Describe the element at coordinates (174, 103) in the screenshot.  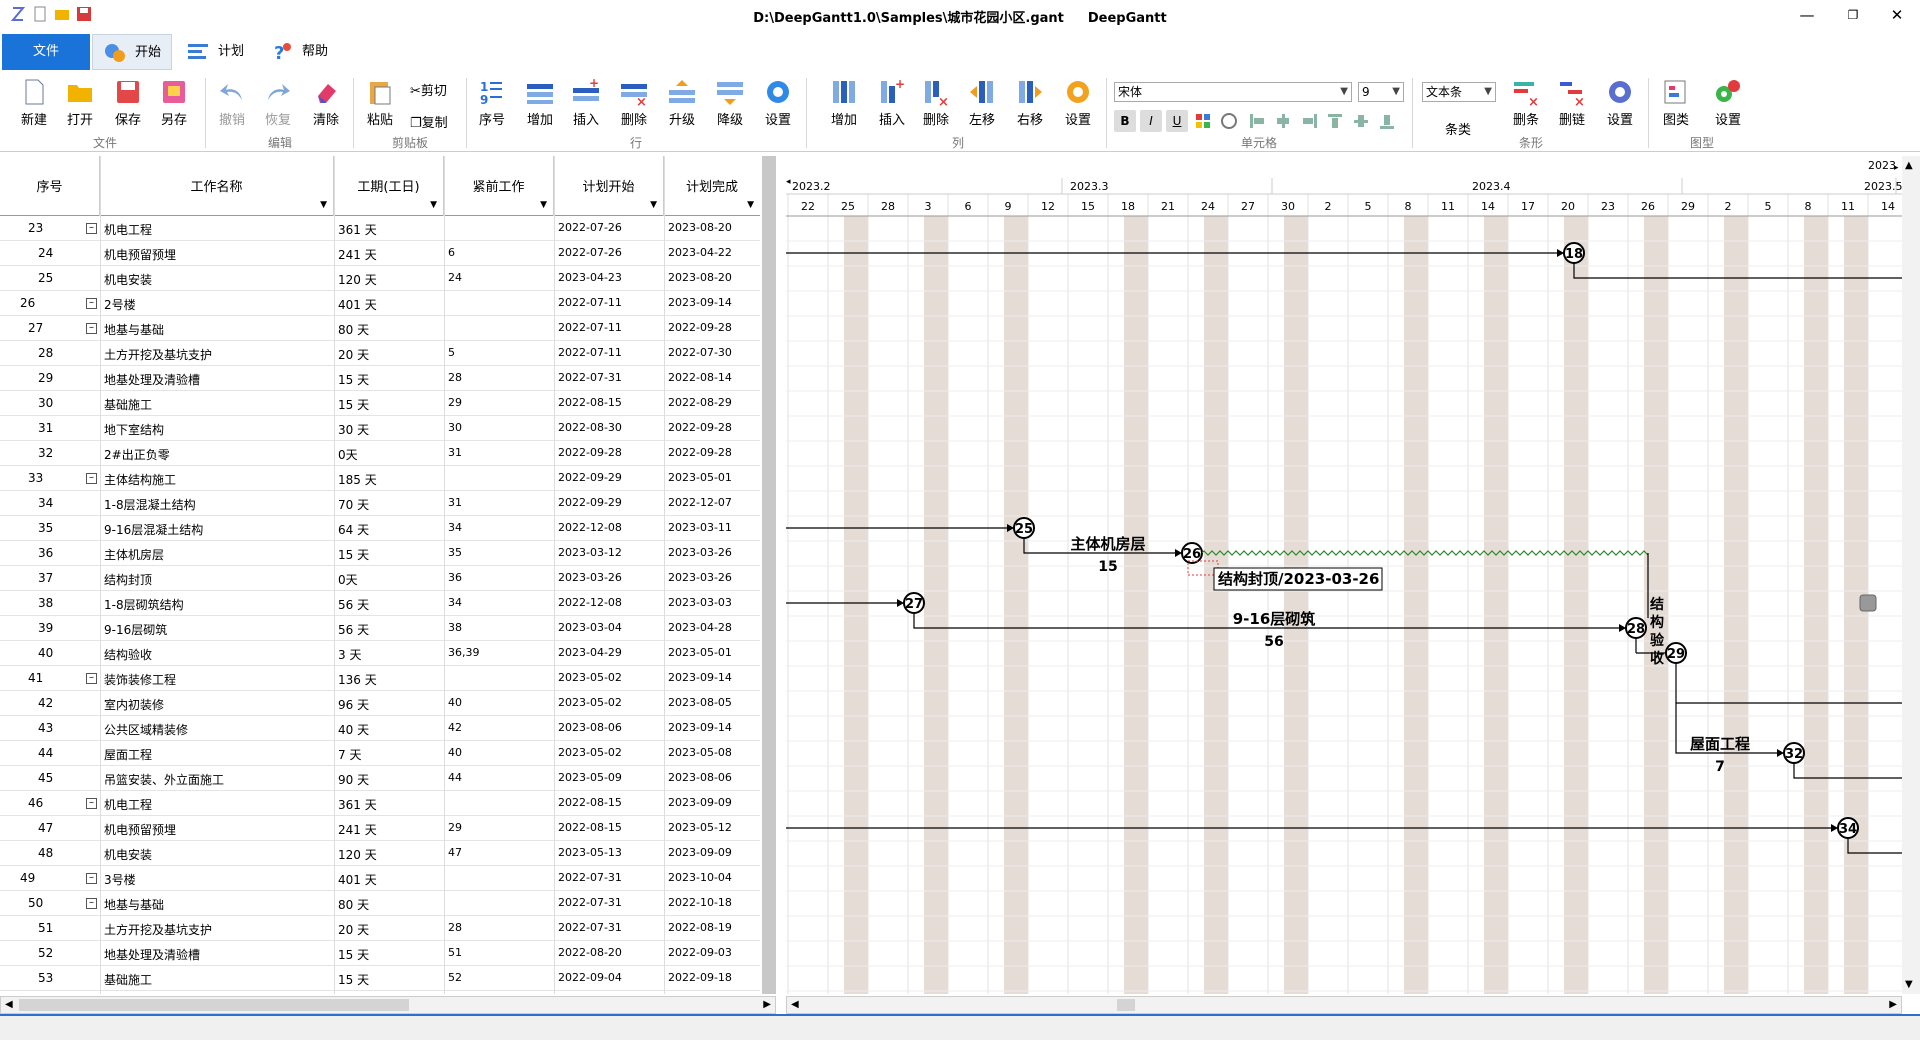
I see `saveas-button: 另存` at that location.